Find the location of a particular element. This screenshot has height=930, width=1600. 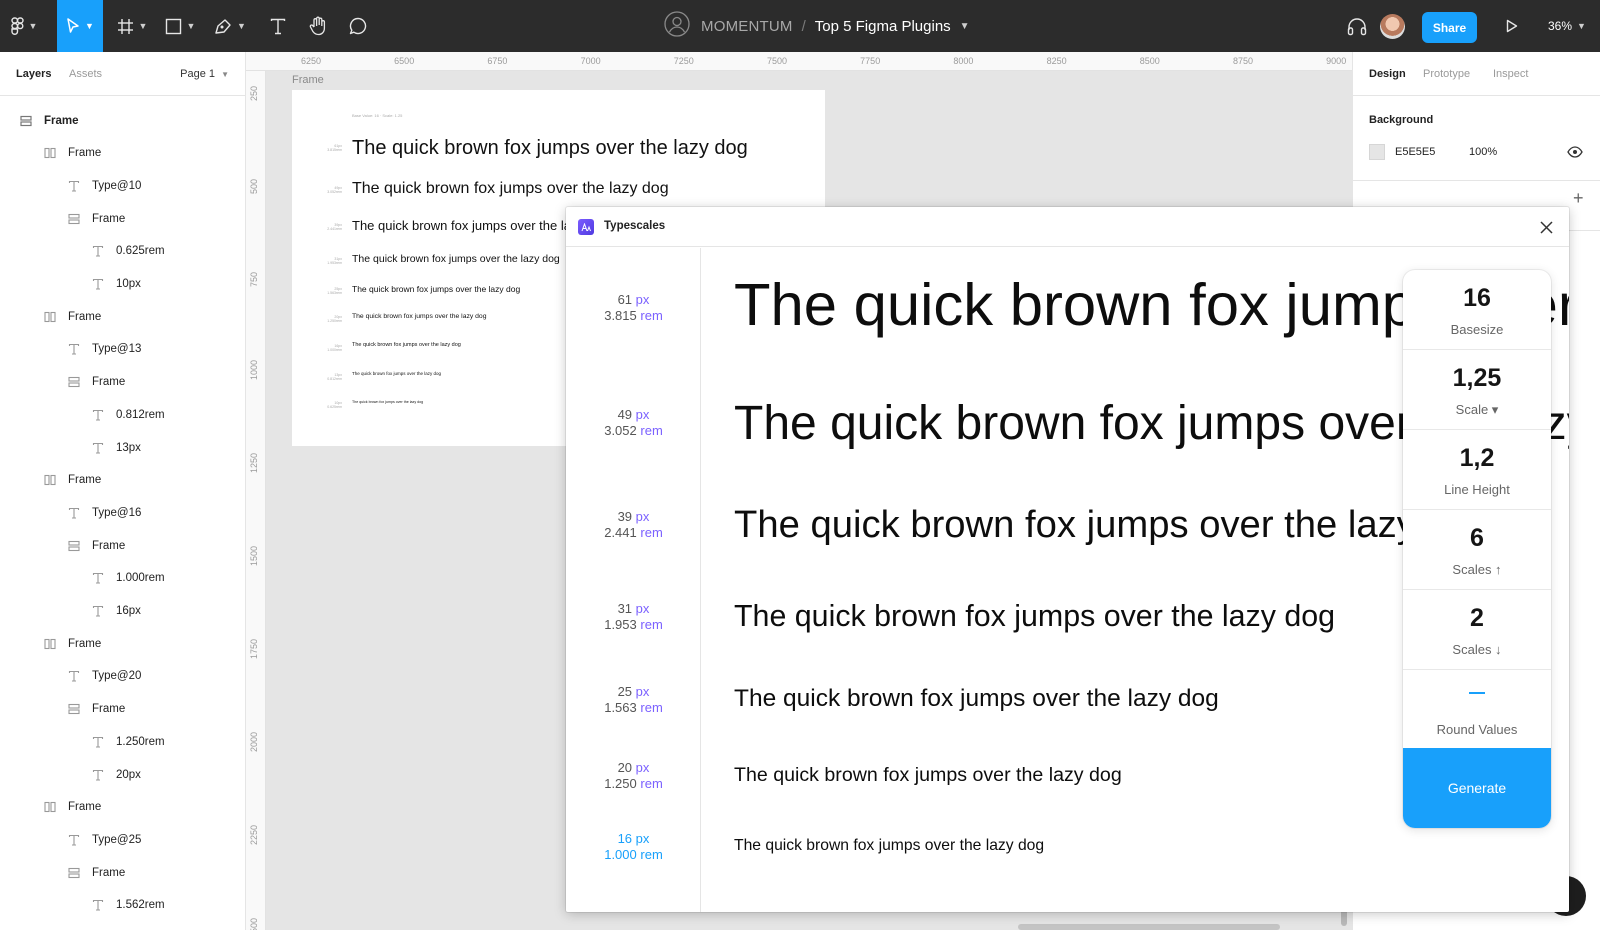

page-selector: Page 1 ▼ is located at coordinates (204, 74).